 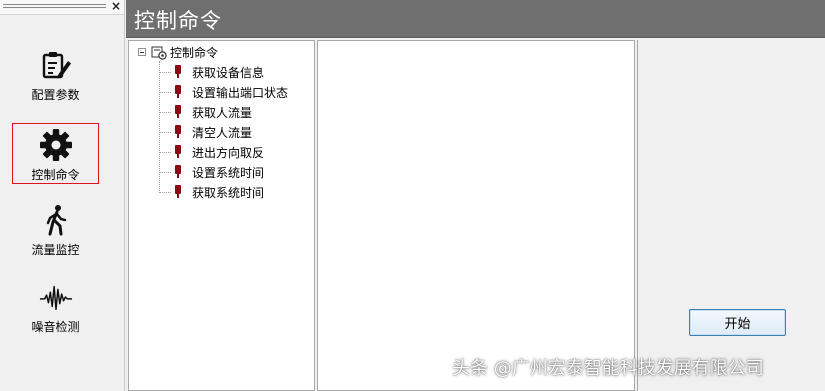 I want to click on tree-item-label: 清空人流量, so click(x=222, y=132).